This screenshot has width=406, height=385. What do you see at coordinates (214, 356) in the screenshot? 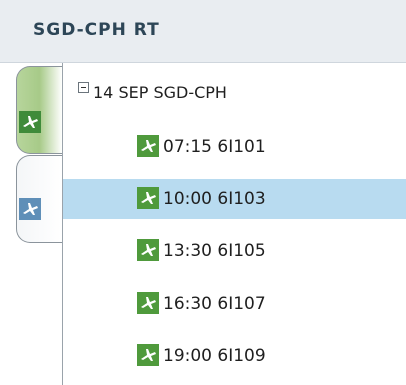
I see `flight-label: 19:00 6I109` at bounding box center [214, 356].